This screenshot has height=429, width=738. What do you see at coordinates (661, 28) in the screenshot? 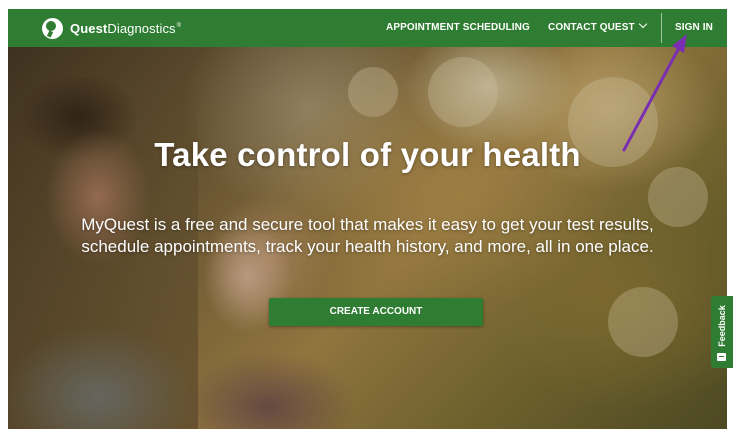
I see `nav-divider` at bounding box center [661, 28].